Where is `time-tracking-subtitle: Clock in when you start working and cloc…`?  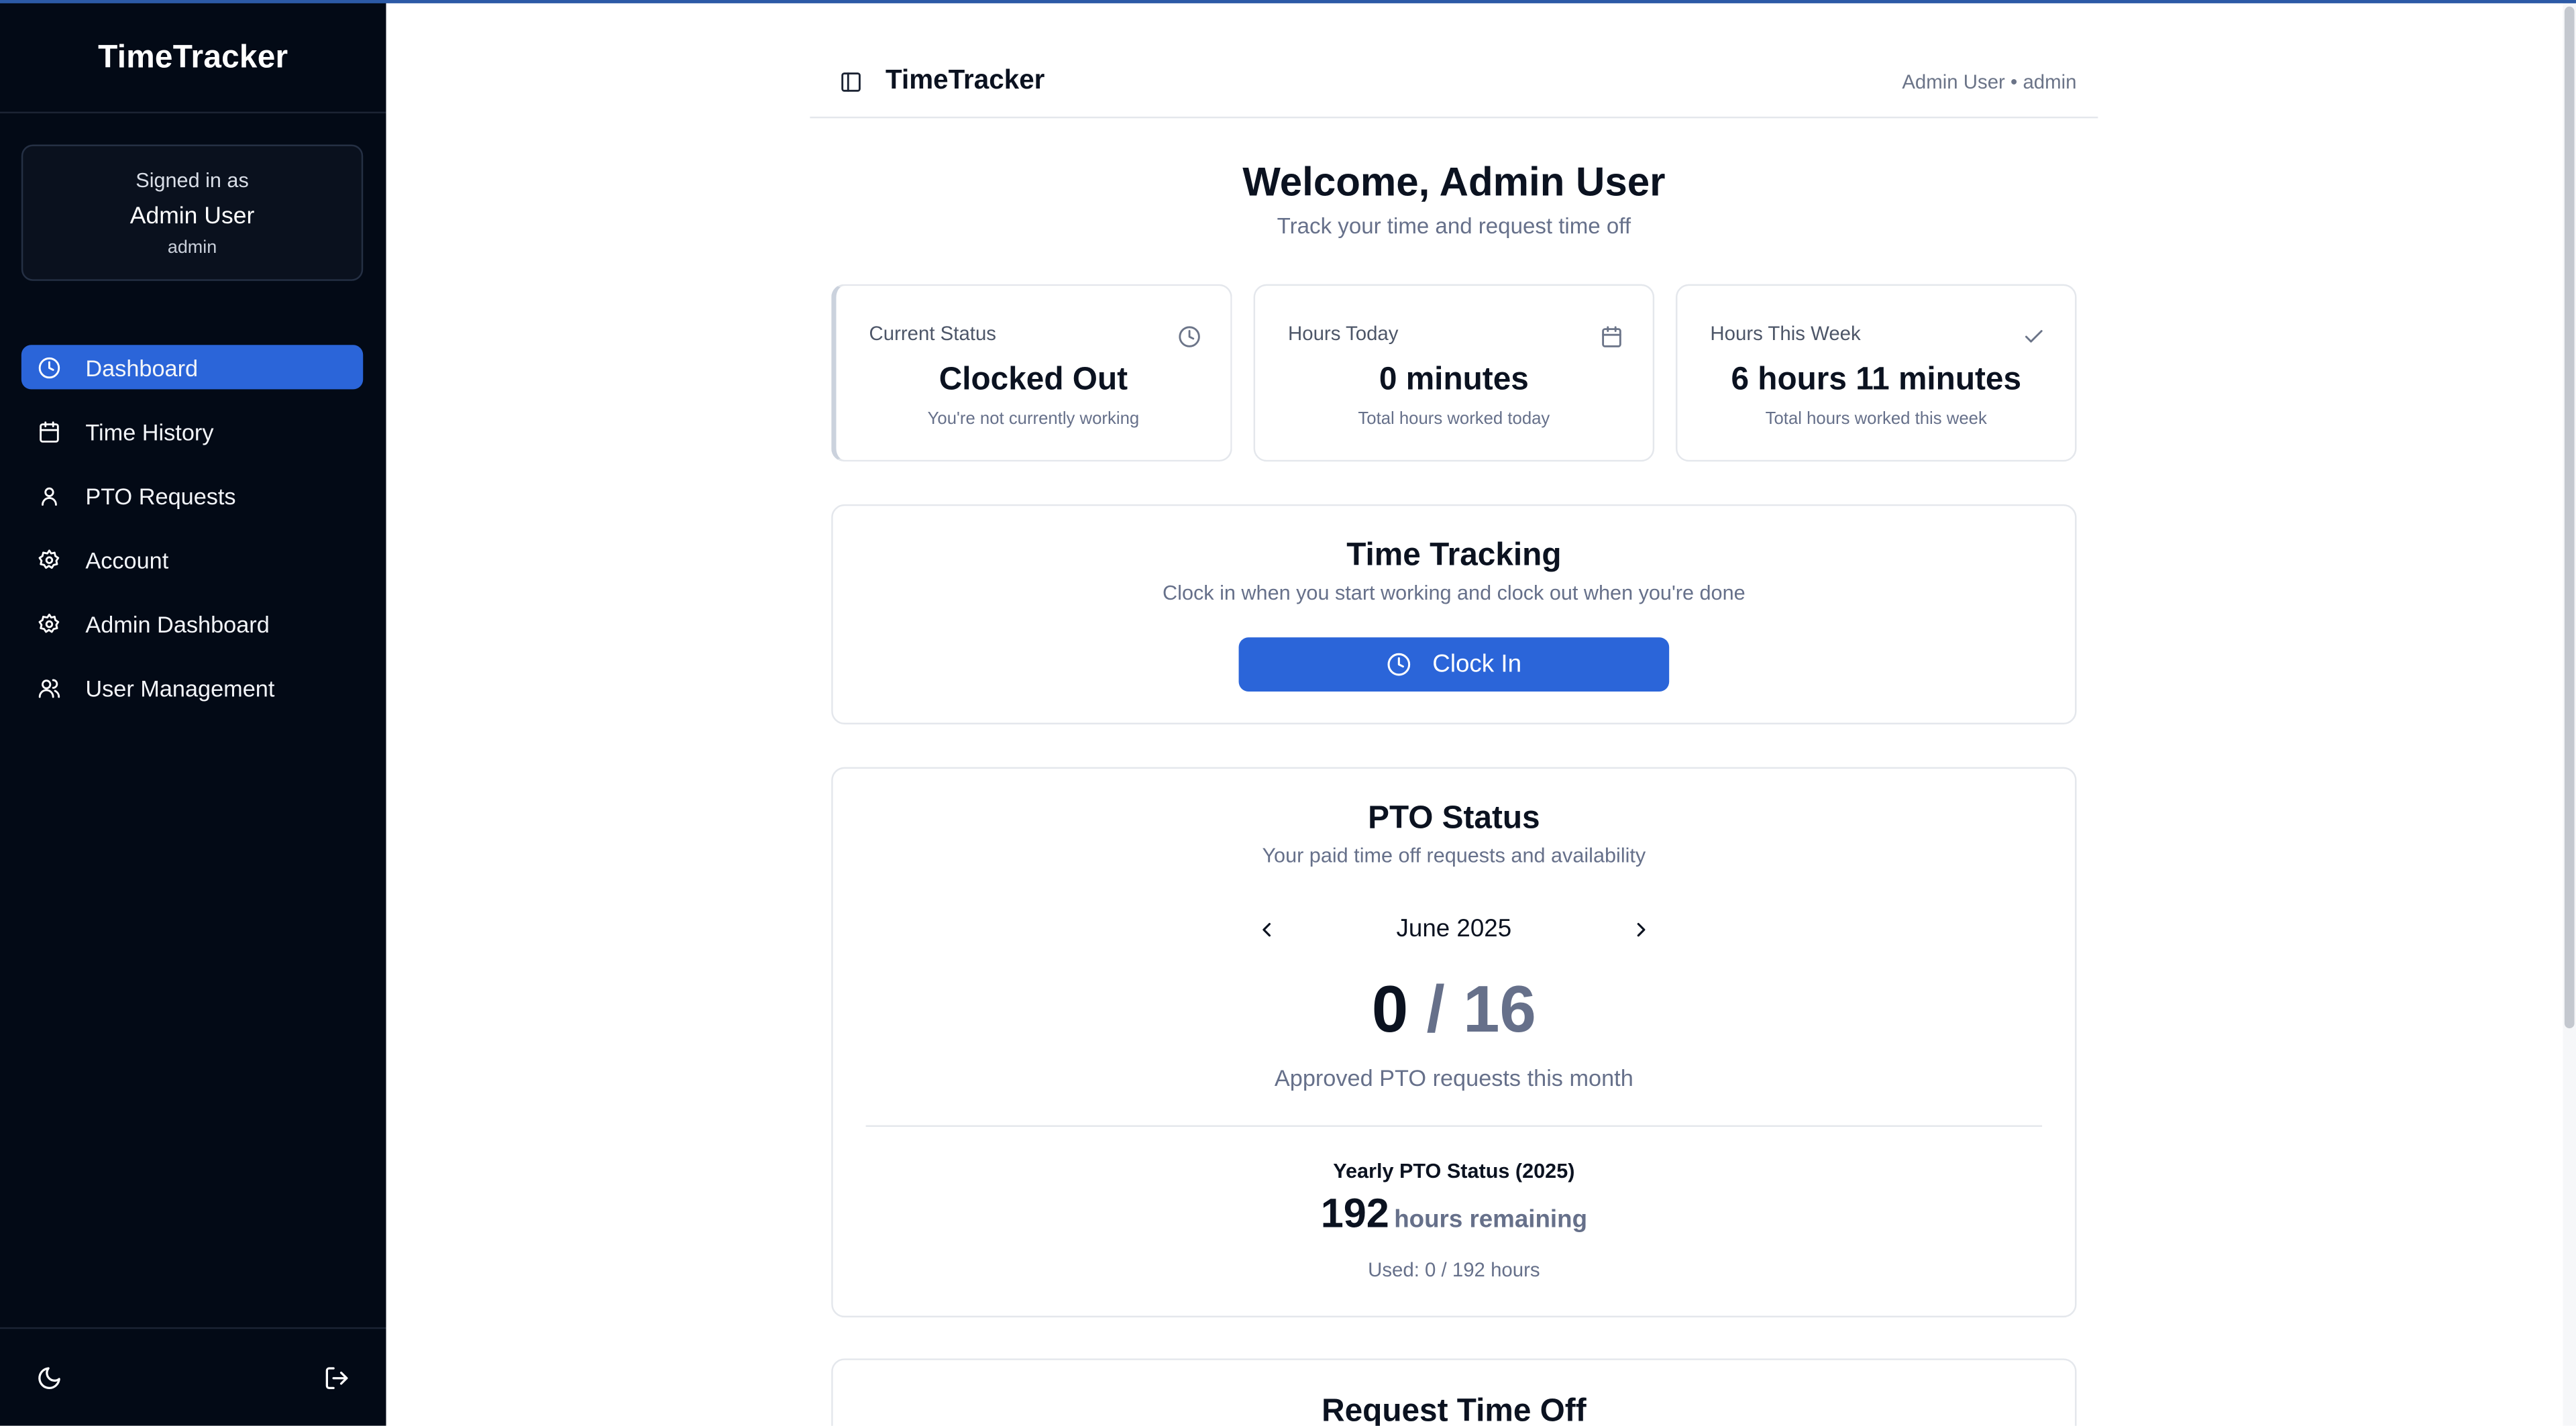
time-tracking-subtitle: Clock in when you start working and cloc… is located at coordinates (1454, 593).